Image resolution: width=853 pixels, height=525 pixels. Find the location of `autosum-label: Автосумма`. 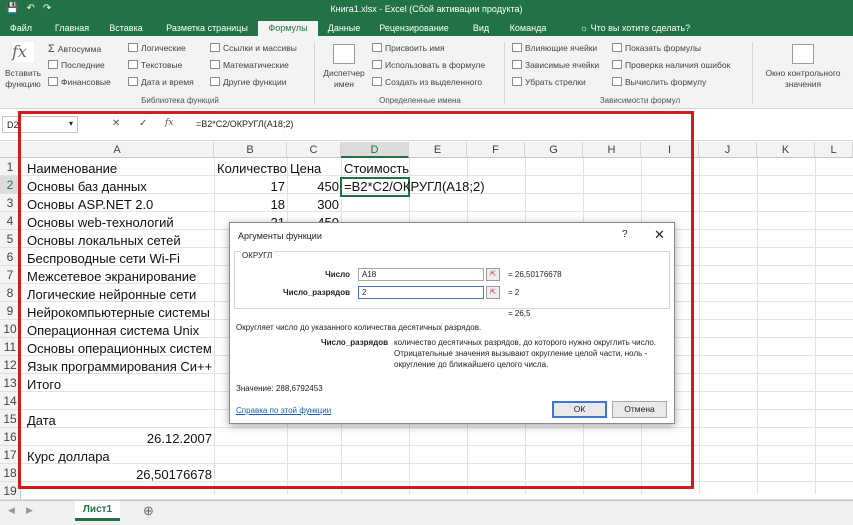

autosum-label: Автосумма is located at coordinates (79, 49).